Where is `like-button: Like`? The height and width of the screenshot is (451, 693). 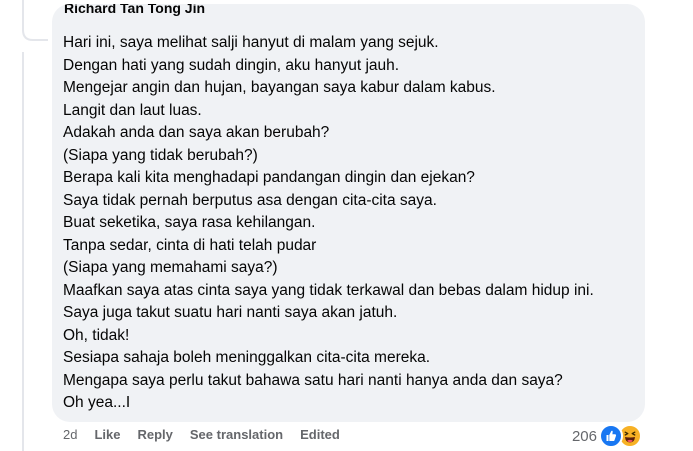 like-button: Like is located at coordinates (107, 434).